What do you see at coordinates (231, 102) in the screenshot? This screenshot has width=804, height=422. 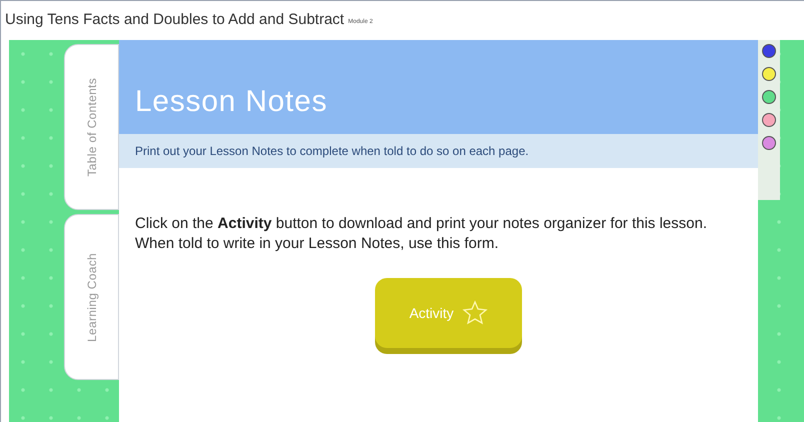 I see `lesson-title: Lesson Notes` at bounding box center [231, 102].